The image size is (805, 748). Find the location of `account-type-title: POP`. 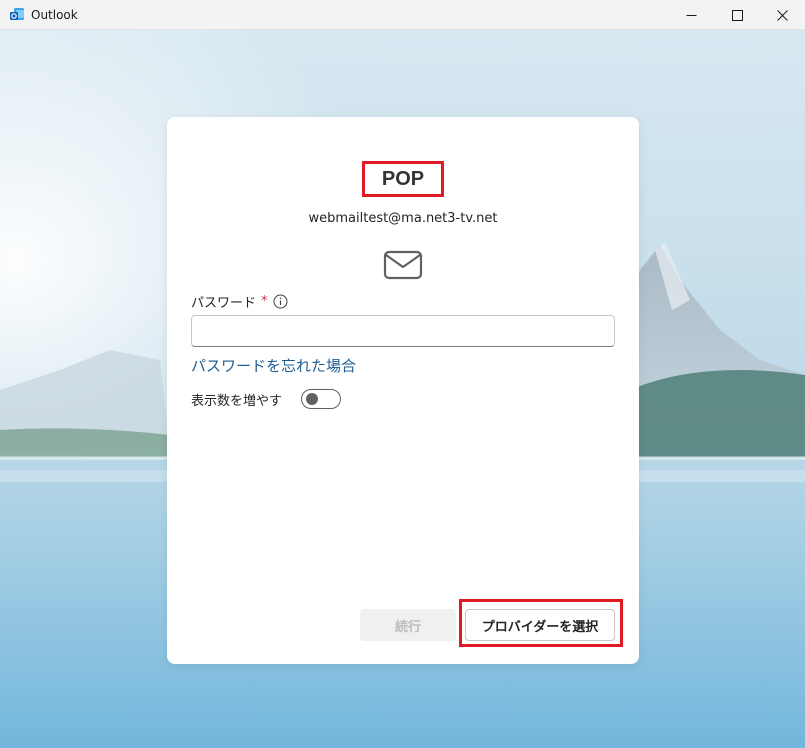

account-type-title: POP is located at coordinates (403, 179).